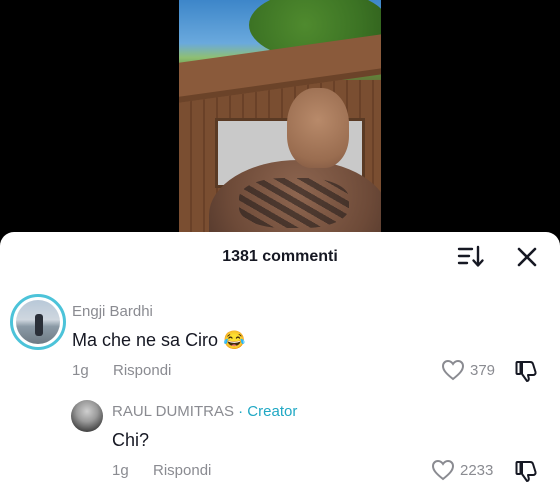  What do you see at coordinates (294, 203) in the screenshot?
I see `video-person-tattoo` at bounding box center [294, 203].